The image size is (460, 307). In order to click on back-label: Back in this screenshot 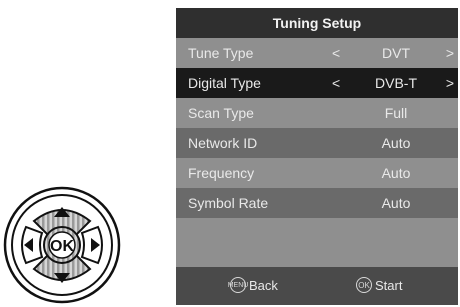, I will do `click(263, 285)`.